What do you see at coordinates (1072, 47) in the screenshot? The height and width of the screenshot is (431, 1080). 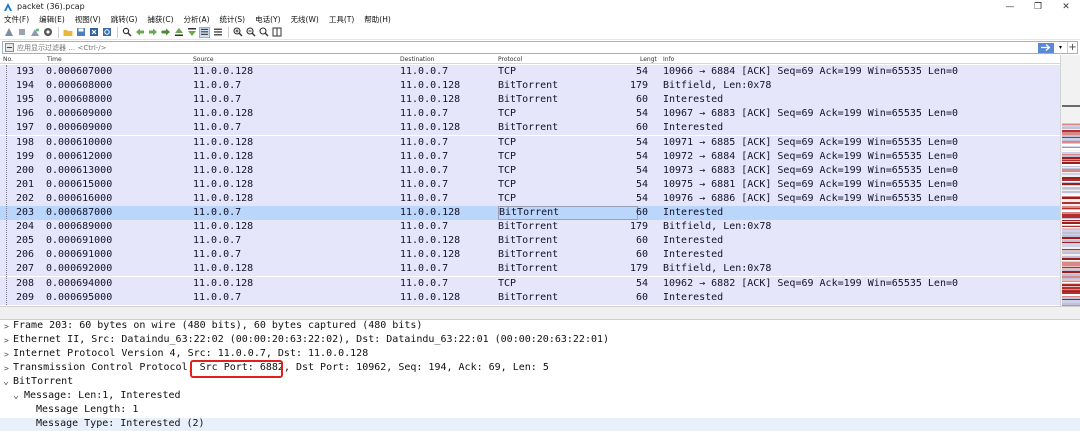 I see `add-filter-button: +` at bounding box center [1072, 47].